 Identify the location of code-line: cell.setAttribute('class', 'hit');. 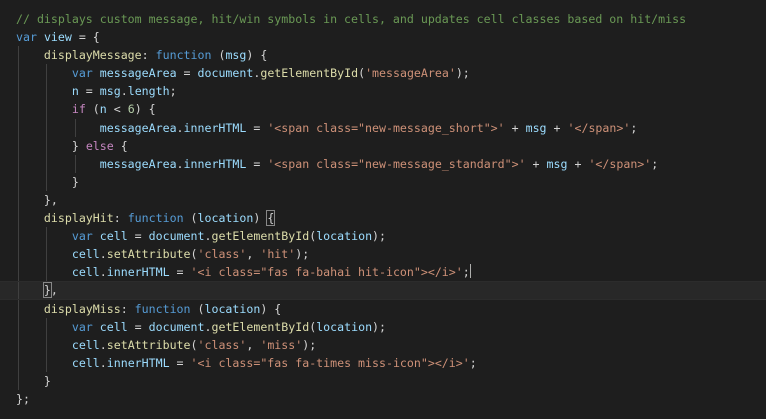
(383, 254).